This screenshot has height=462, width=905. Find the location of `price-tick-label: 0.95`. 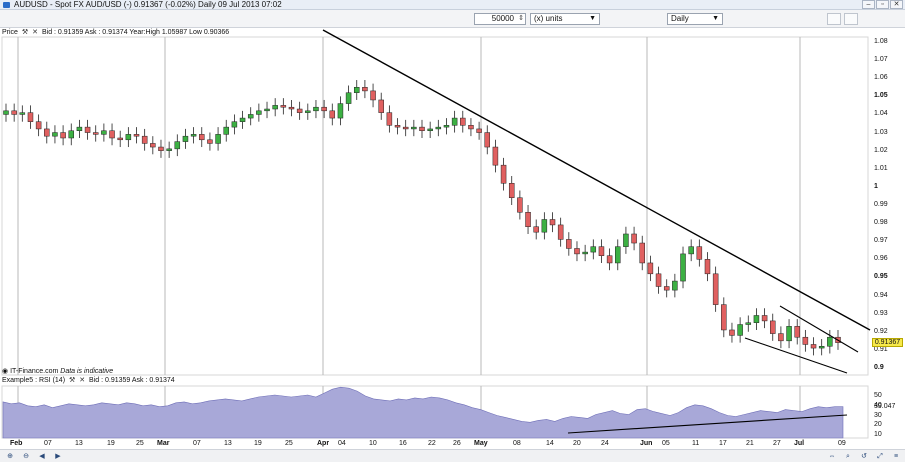

price-tick-label: 0.95 is located at coordinates (881, 277).